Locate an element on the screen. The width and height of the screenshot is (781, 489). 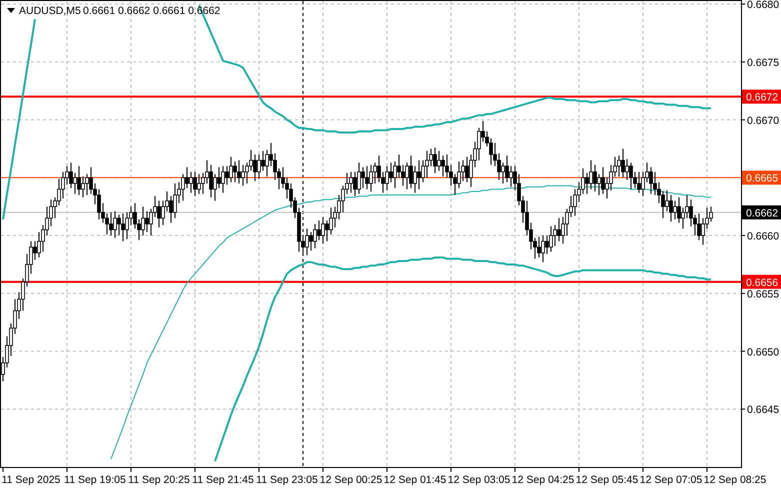
price-tick-label: 0.6660 is located at coordinates (763, 236).